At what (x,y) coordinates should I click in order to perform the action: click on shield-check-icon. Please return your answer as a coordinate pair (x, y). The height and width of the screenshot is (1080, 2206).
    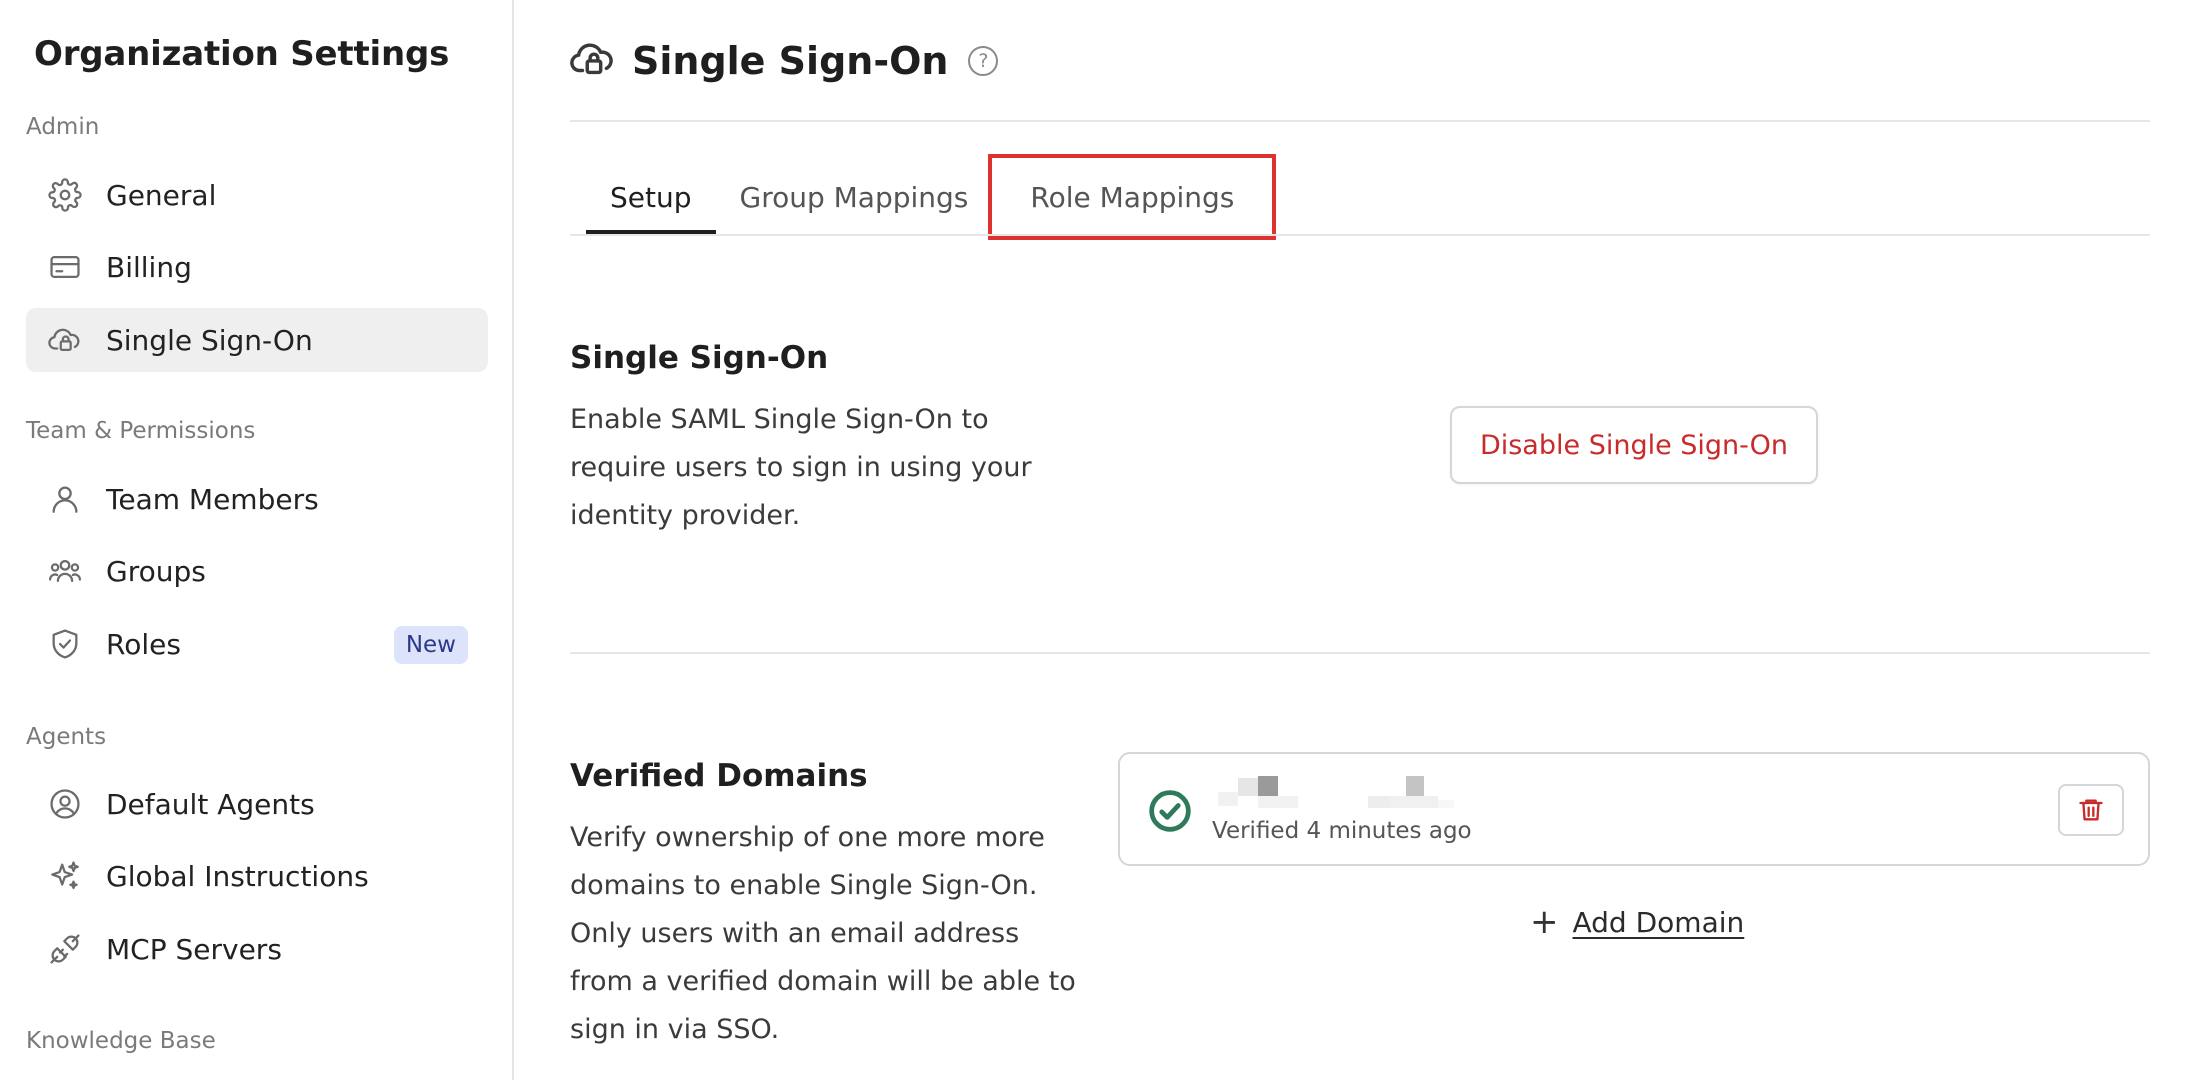
    Looking at the image, I should click on (65, 644).